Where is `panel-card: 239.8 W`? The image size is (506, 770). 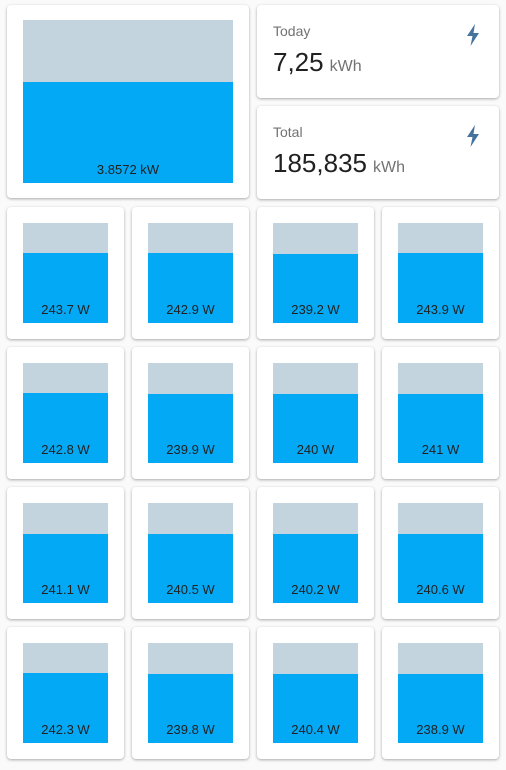 panel-card: 239.8 W is located at coordinates (190, 693).